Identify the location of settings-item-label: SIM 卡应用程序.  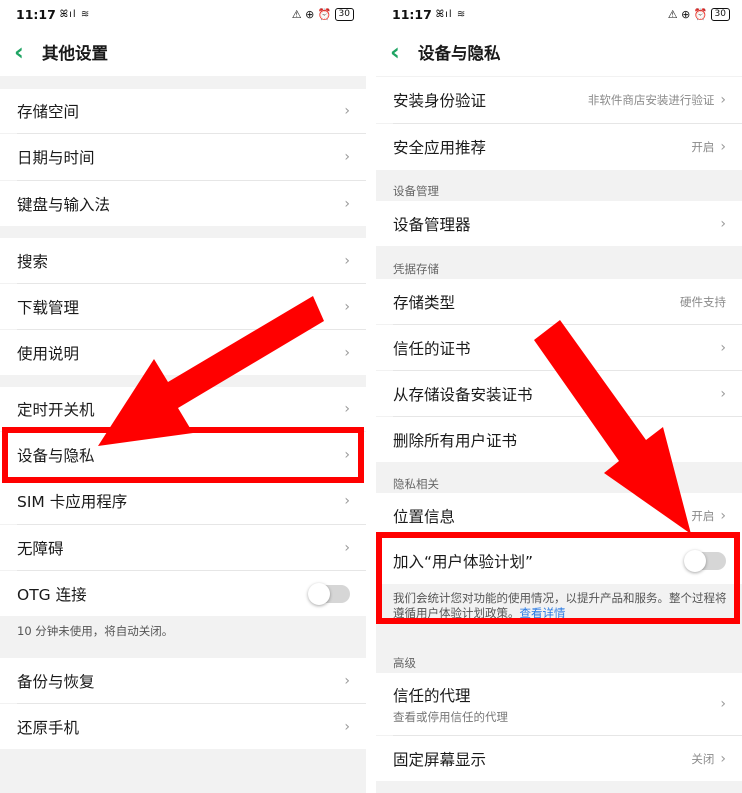
(72, 502).